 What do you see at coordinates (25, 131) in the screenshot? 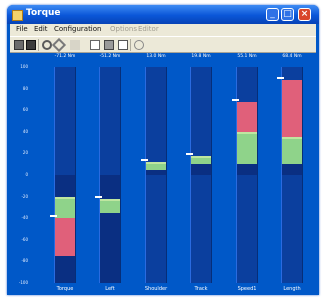
I see `y-tick-label: 40` at bounding box center [25, 131].